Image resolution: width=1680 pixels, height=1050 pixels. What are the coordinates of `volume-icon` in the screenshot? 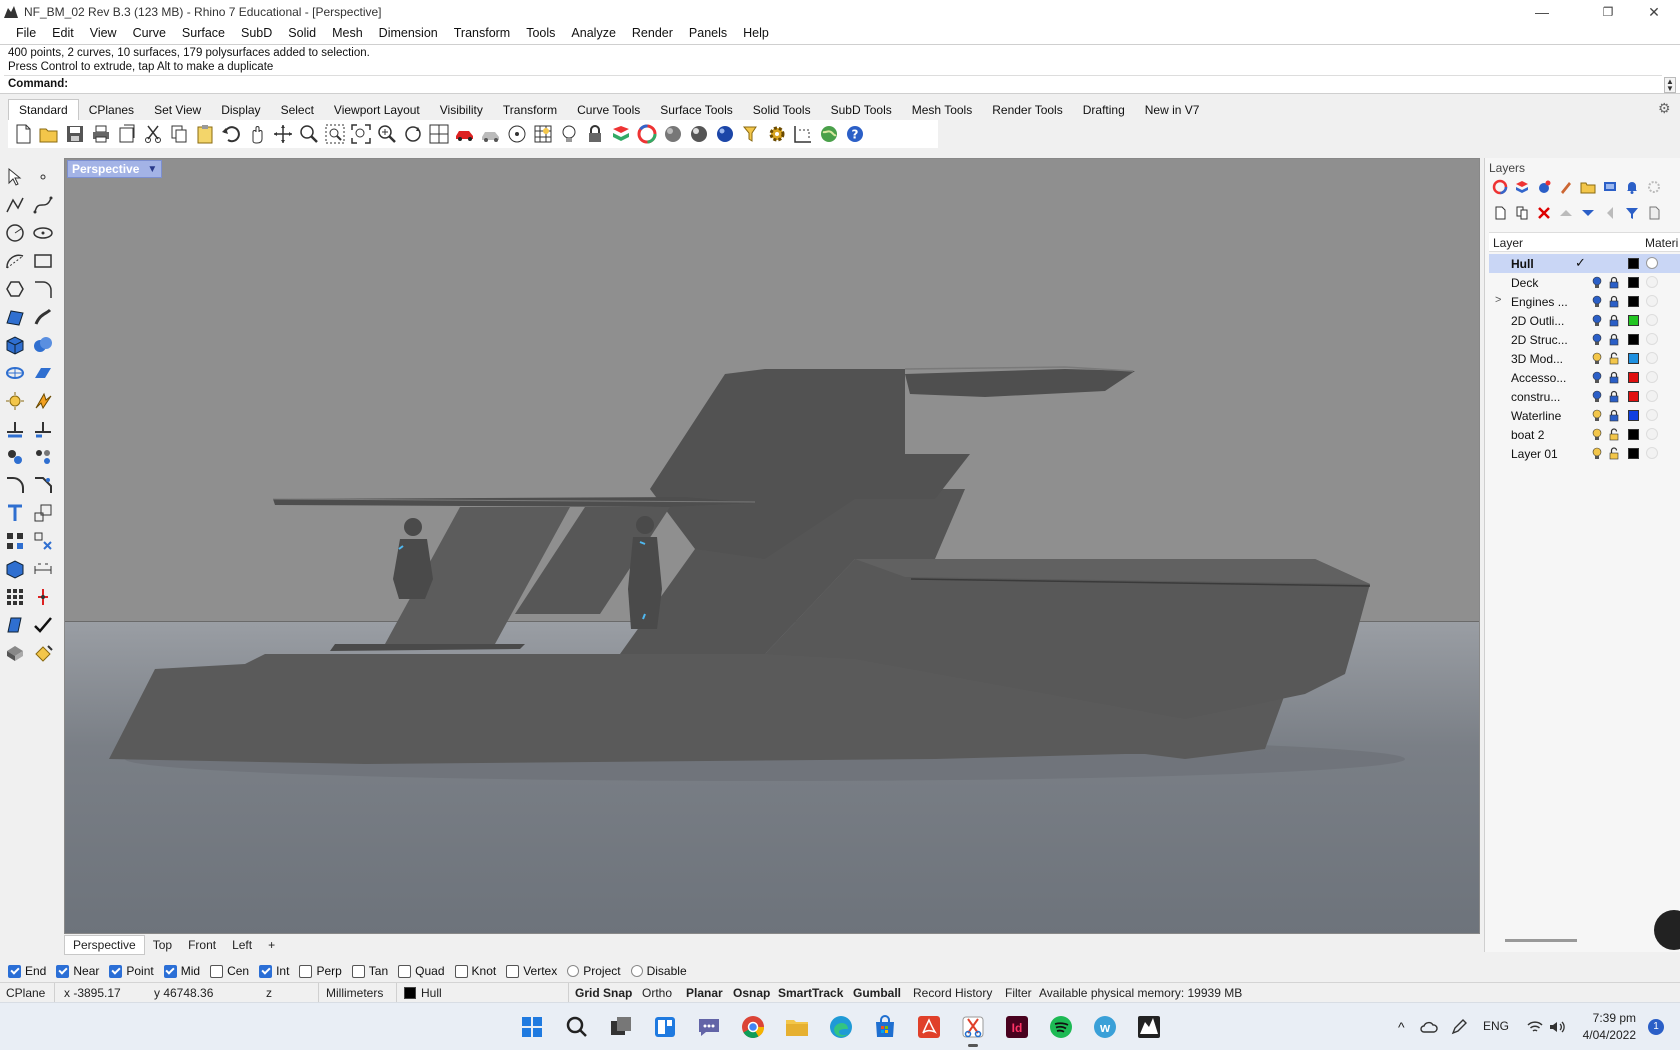 It's located at (1557, 1027).